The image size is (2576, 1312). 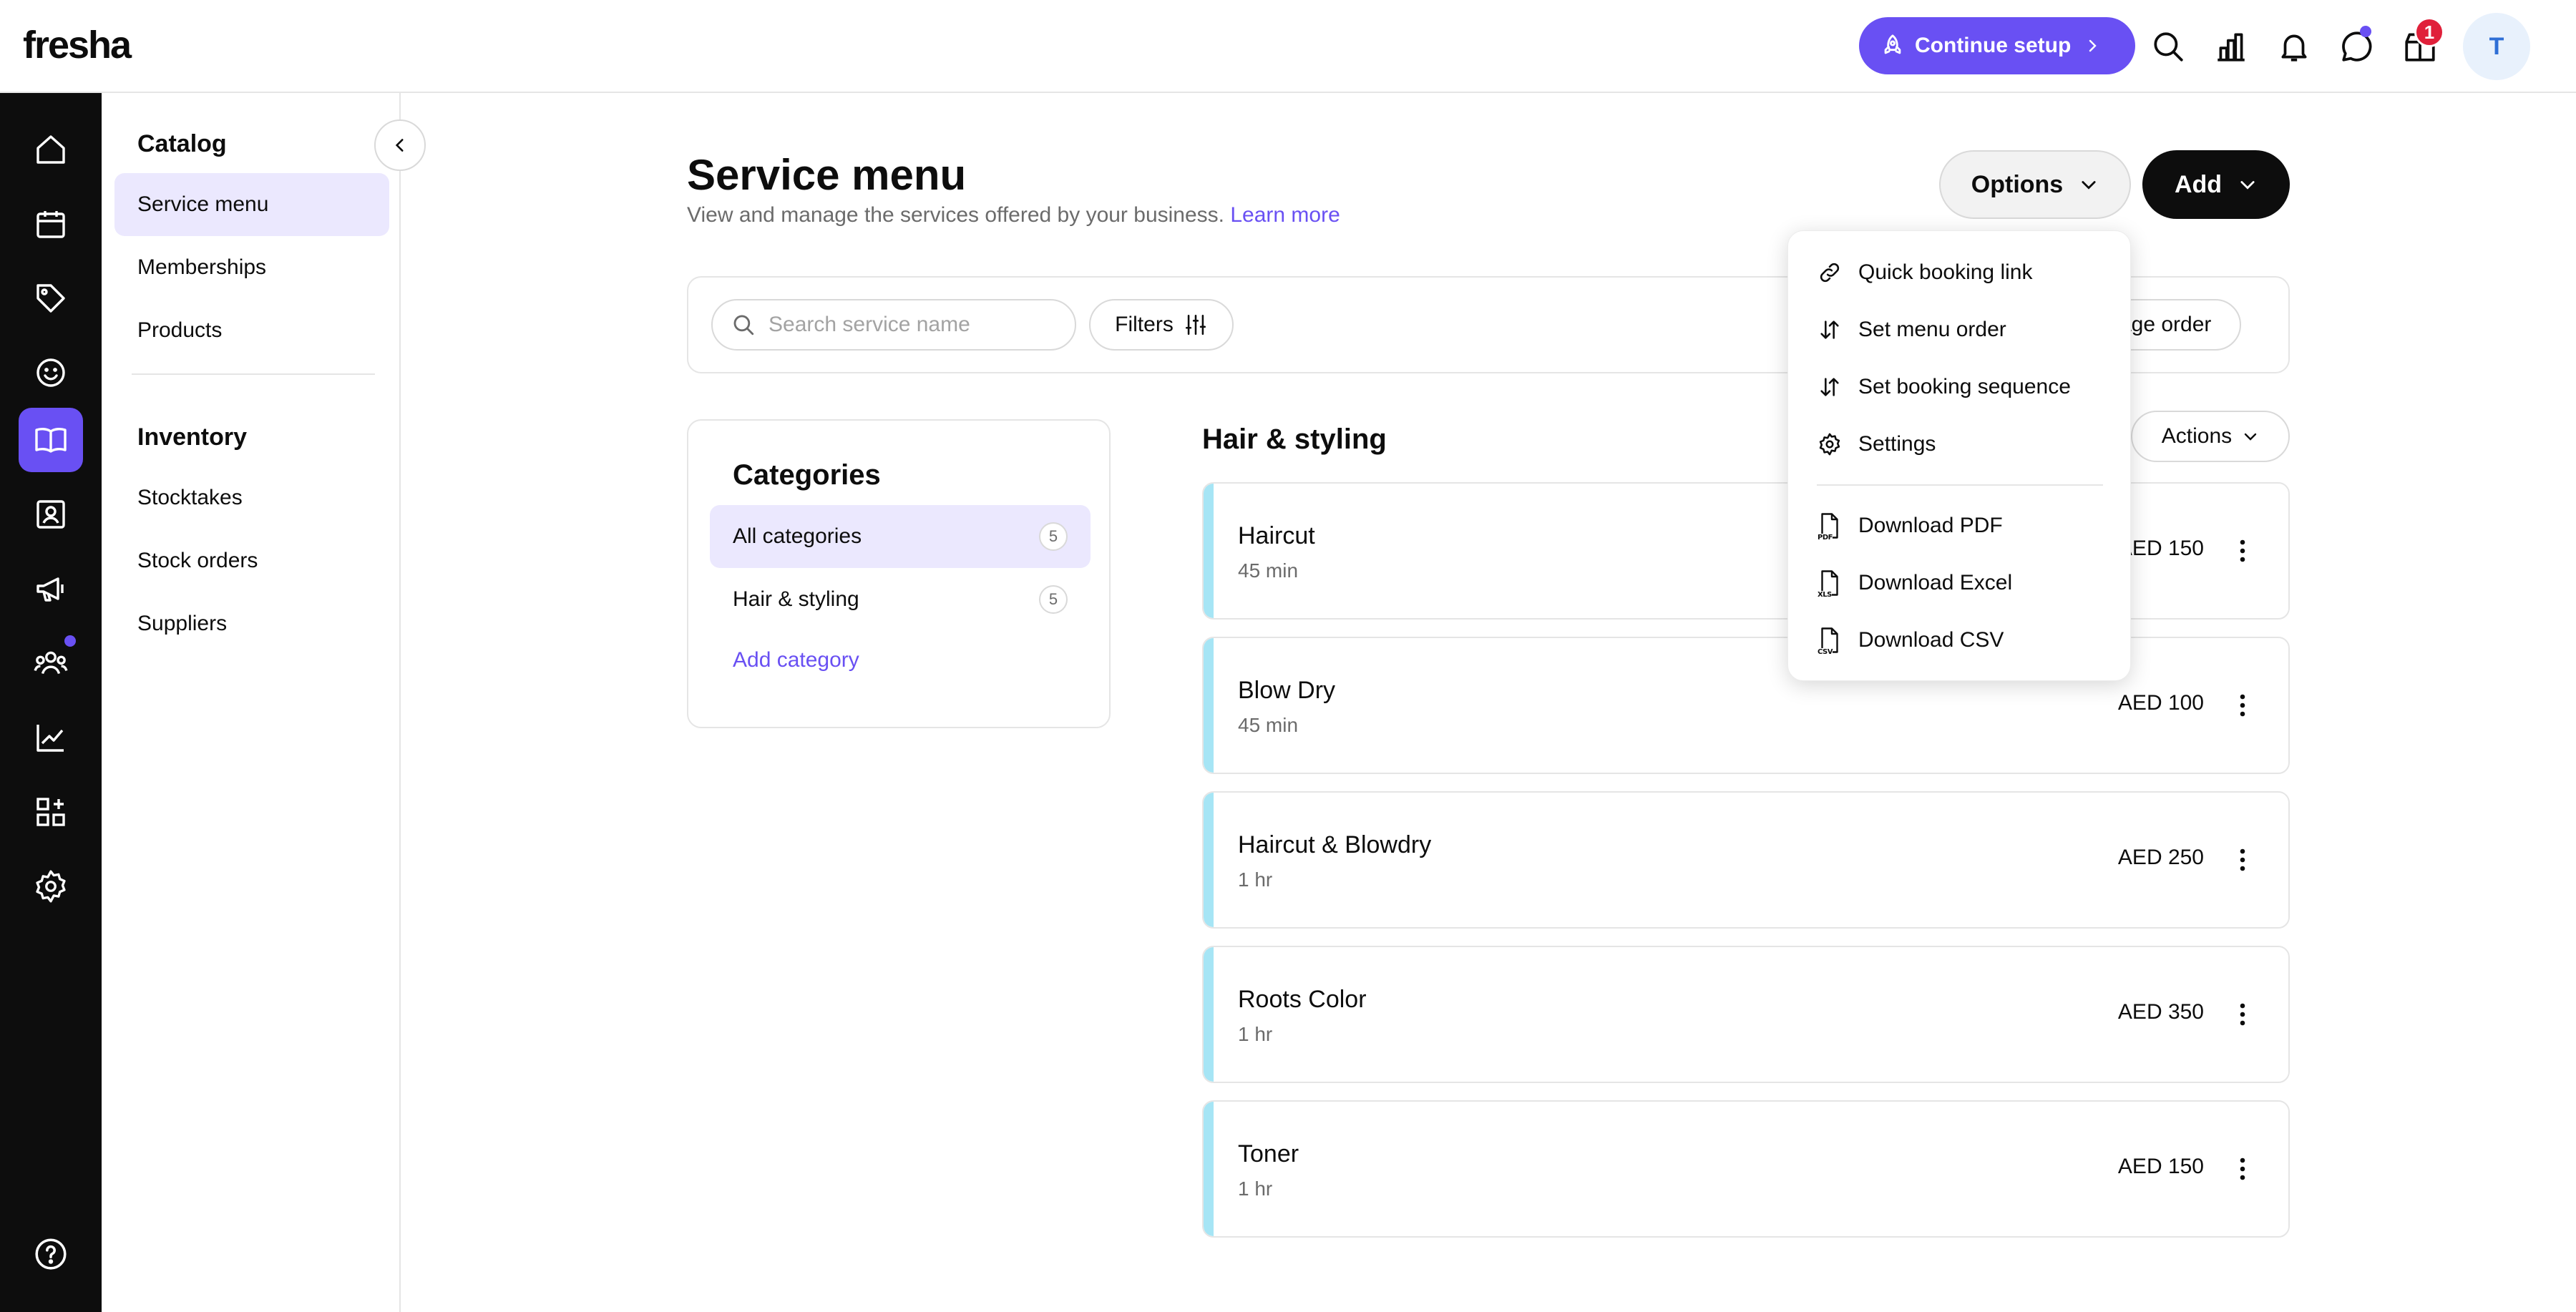 I want to click on menu-item-quick-booking-link: Quick booking link, so click(x=1924, y=273).